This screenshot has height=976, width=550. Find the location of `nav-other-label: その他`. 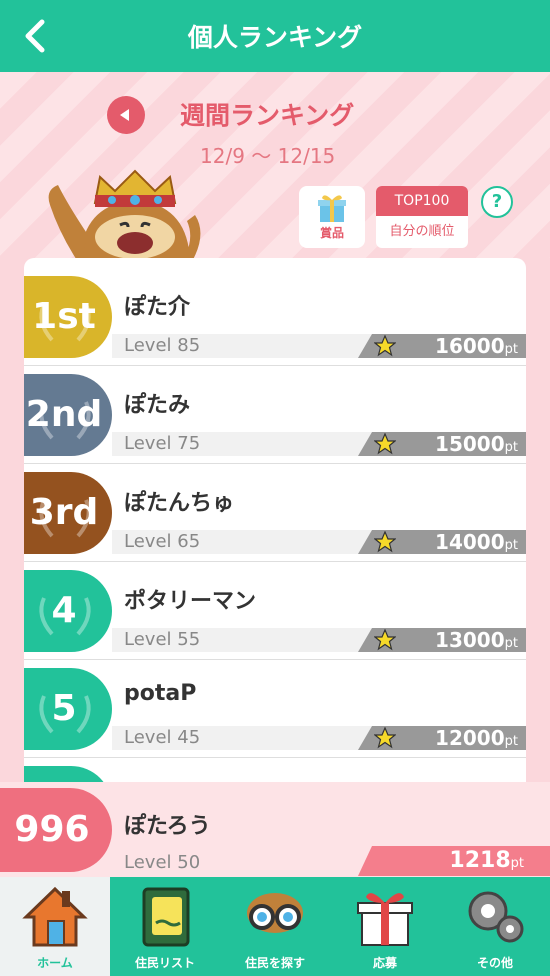

nav-other-label: その他 is located at coordinates (494, 963).